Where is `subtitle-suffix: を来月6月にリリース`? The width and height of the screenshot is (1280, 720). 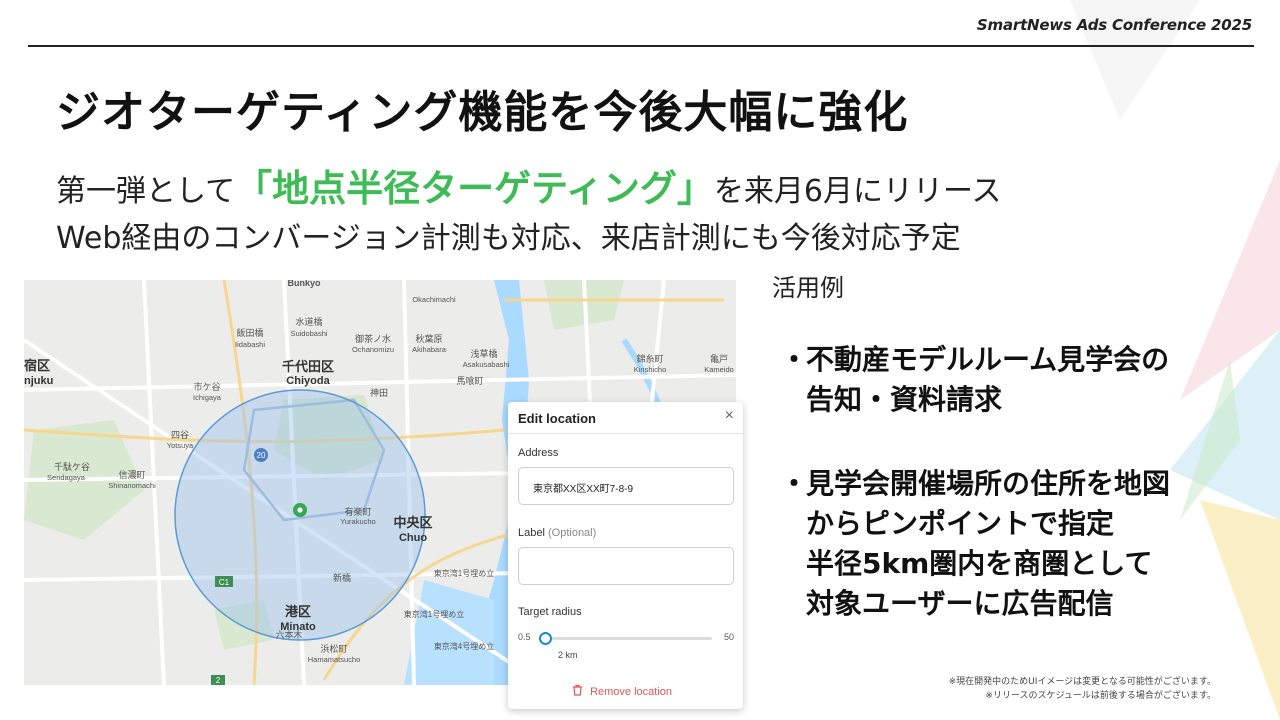
subtitle-suffix: を来月6月にリリース is located at coordinates (857, 191).